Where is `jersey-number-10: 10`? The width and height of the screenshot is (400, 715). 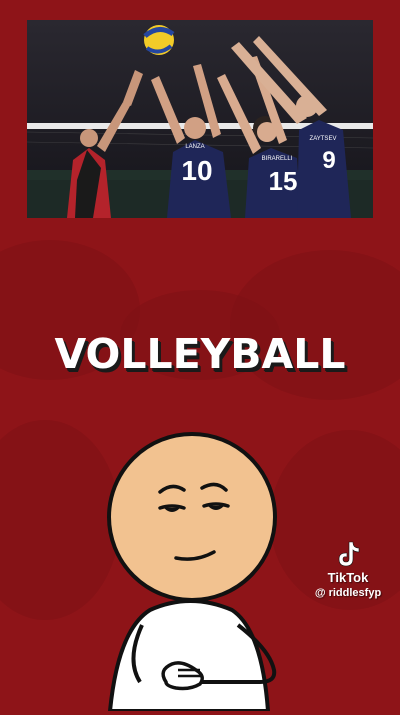
jersey-number-10: 10 is located at coordinates (196, 170).